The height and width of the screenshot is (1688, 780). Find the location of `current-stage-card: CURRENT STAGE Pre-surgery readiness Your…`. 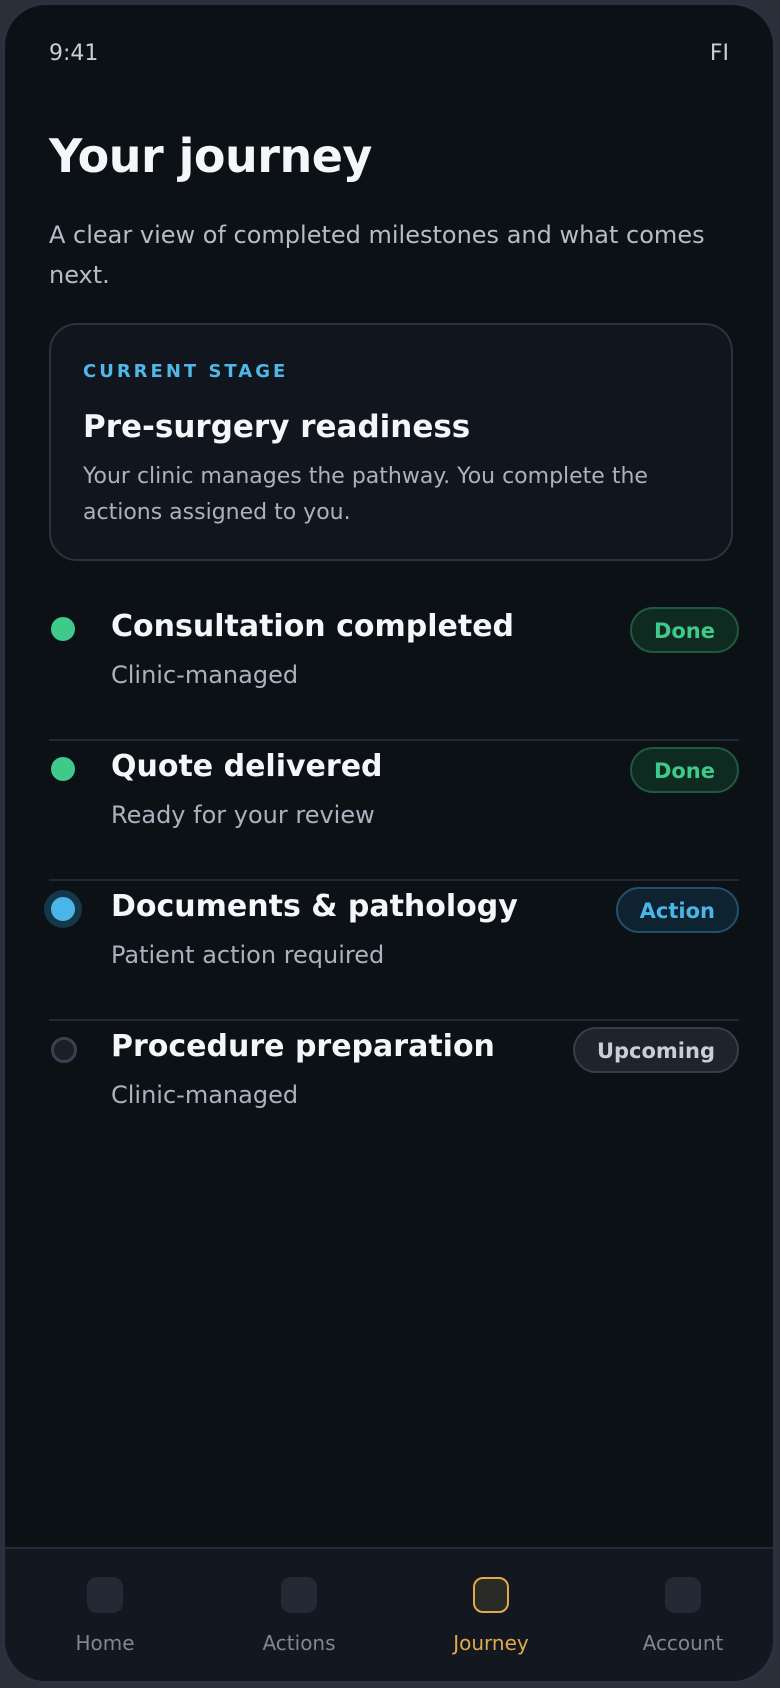

current-stage-card: CURRENT STAGE Pre-surgery readiness Your… is located at coordinates (391, 442).